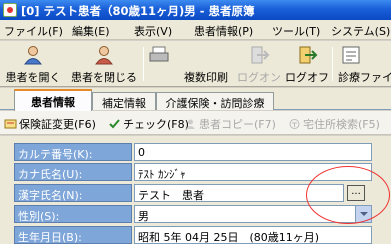 Image resolution: width=391 pixels, height=244 pixels. I want to click on menu-tools: ツール(T), so click(296, 31).